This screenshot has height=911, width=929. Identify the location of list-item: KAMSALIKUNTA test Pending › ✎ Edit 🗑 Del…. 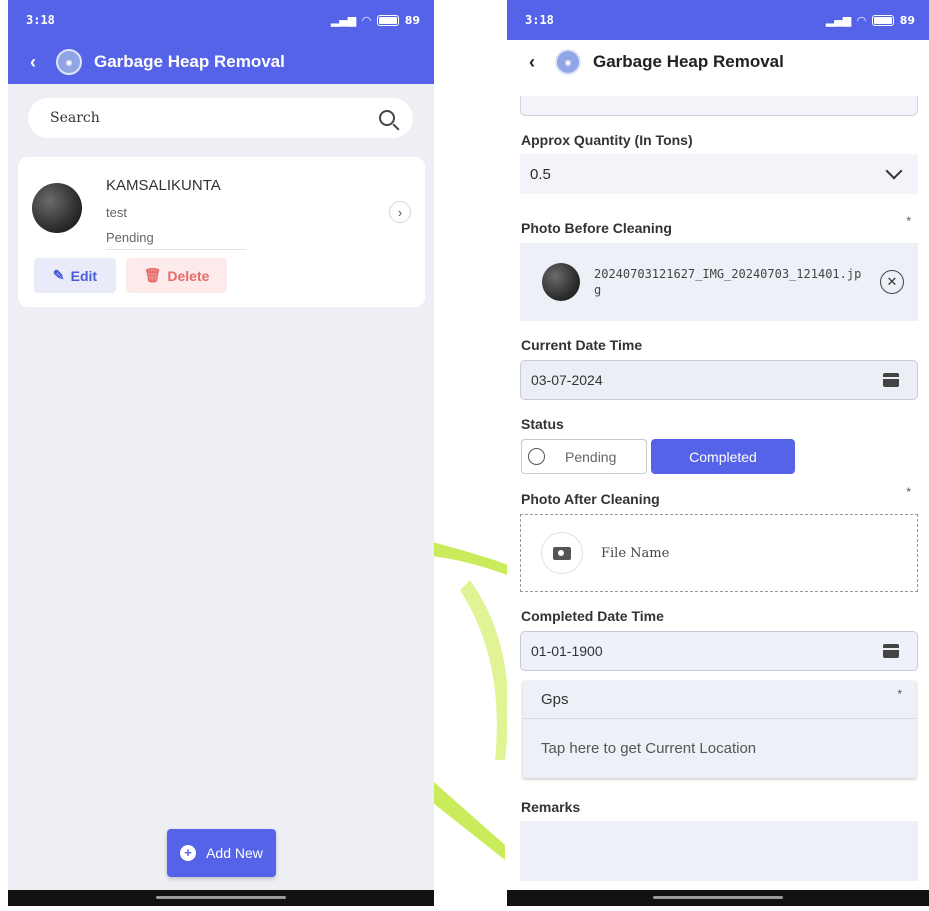
(221, 232).